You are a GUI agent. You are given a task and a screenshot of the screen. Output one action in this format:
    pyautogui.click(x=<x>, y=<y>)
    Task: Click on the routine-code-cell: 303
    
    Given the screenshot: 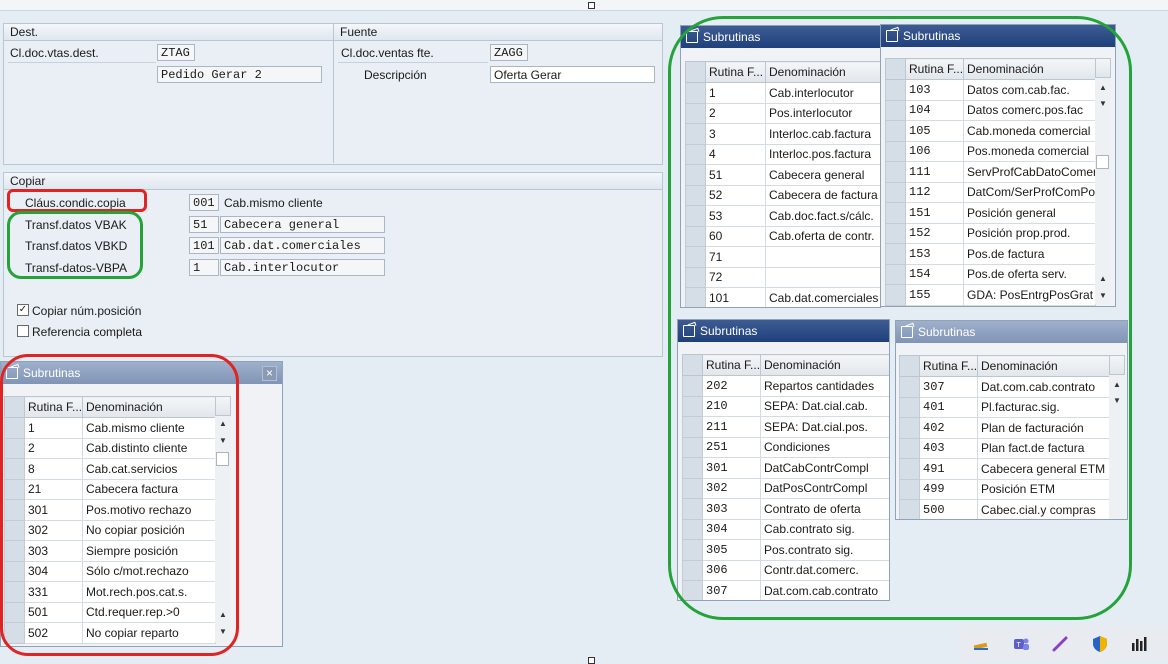 What is the action you would take?
    pyautogui.click(x=53, y=551)
    